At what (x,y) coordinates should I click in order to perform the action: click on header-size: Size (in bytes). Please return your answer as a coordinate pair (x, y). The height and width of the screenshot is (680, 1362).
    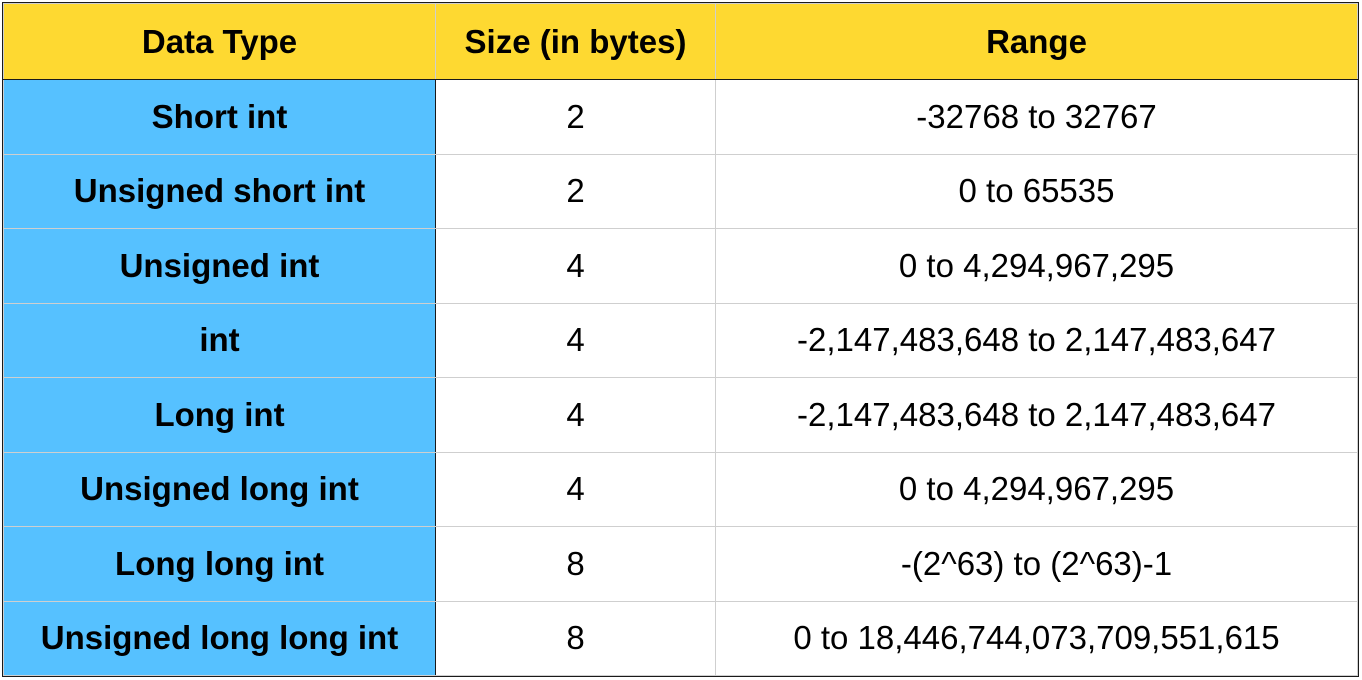
    Looking at the image, I should click on (575, 41).